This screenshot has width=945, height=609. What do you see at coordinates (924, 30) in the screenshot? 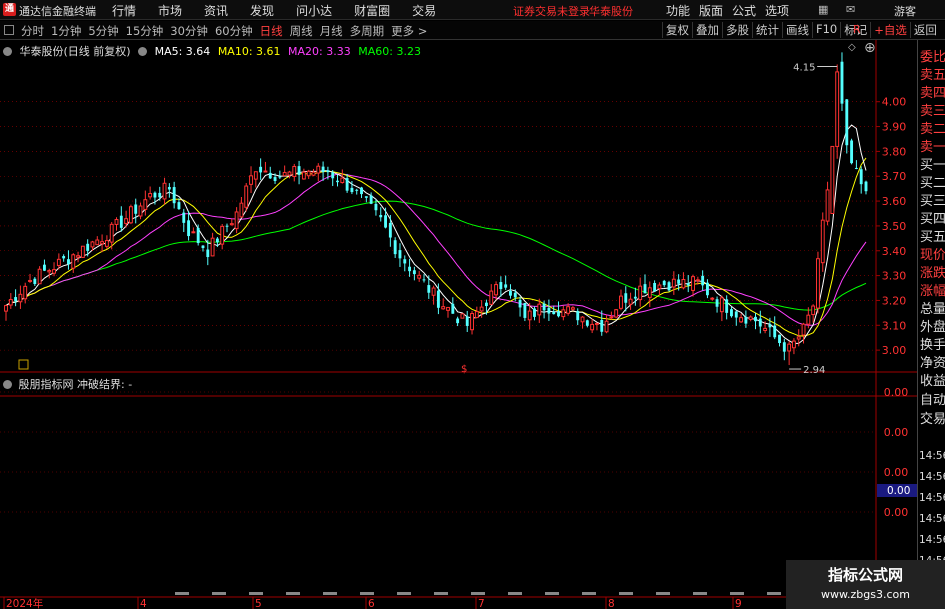
I see `tool-back: 返回` at bounding box center [924, 30].